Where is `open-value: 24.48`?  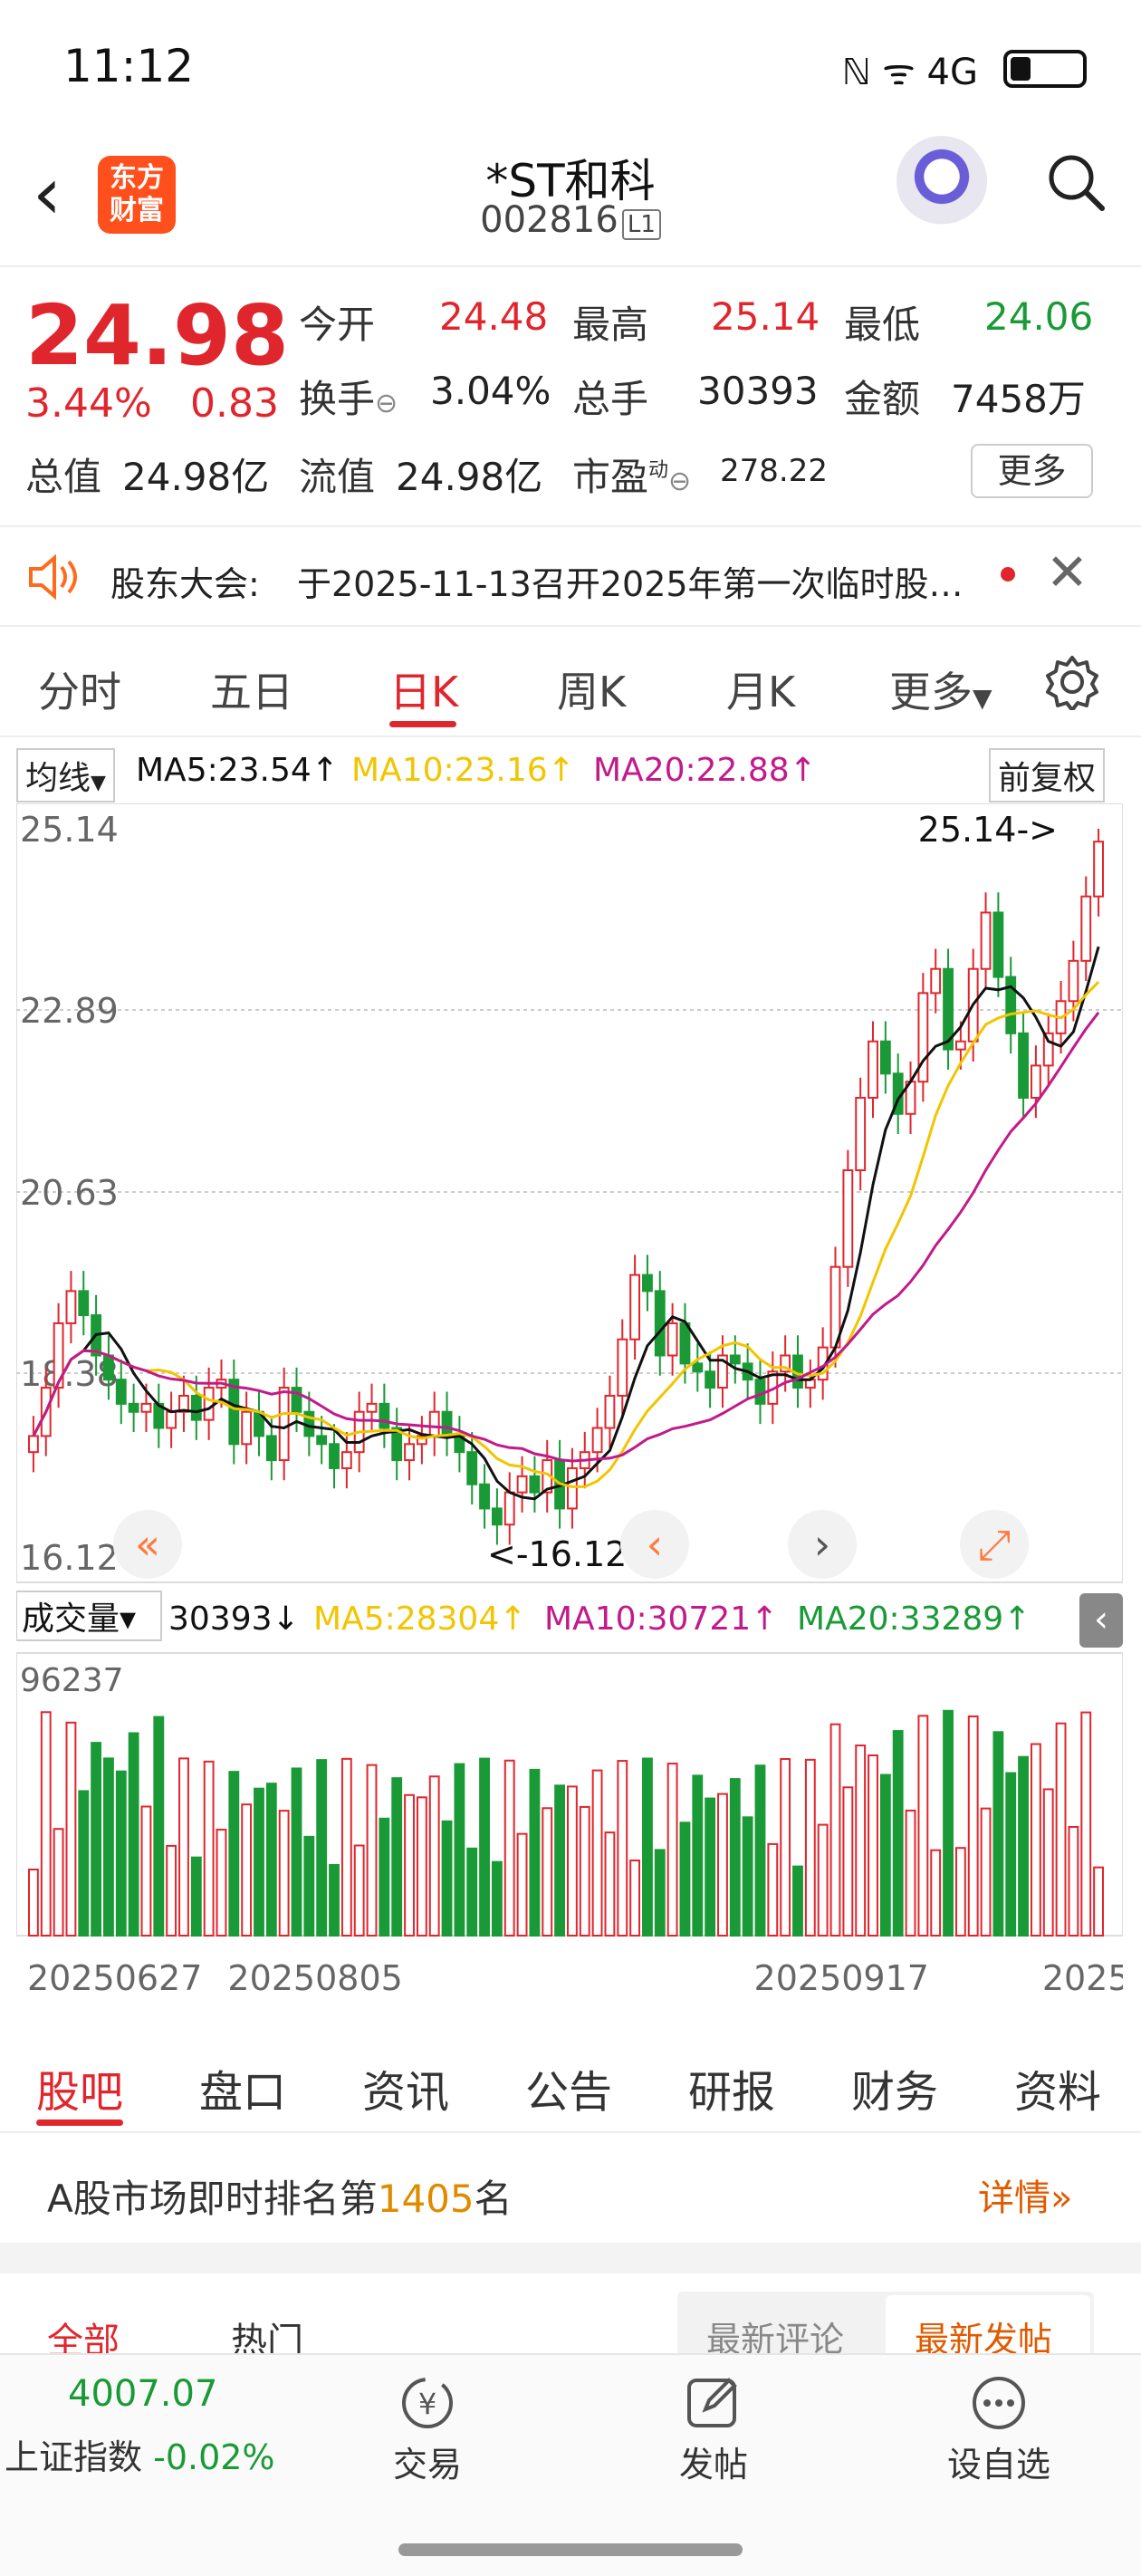
open-value: 24.48 is located at coordinates (494, 316).